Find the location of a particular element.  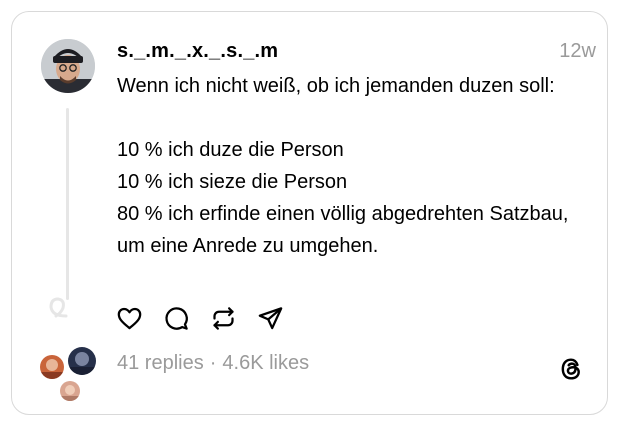

thread-loop-icon is located at coordinates (58, 307).